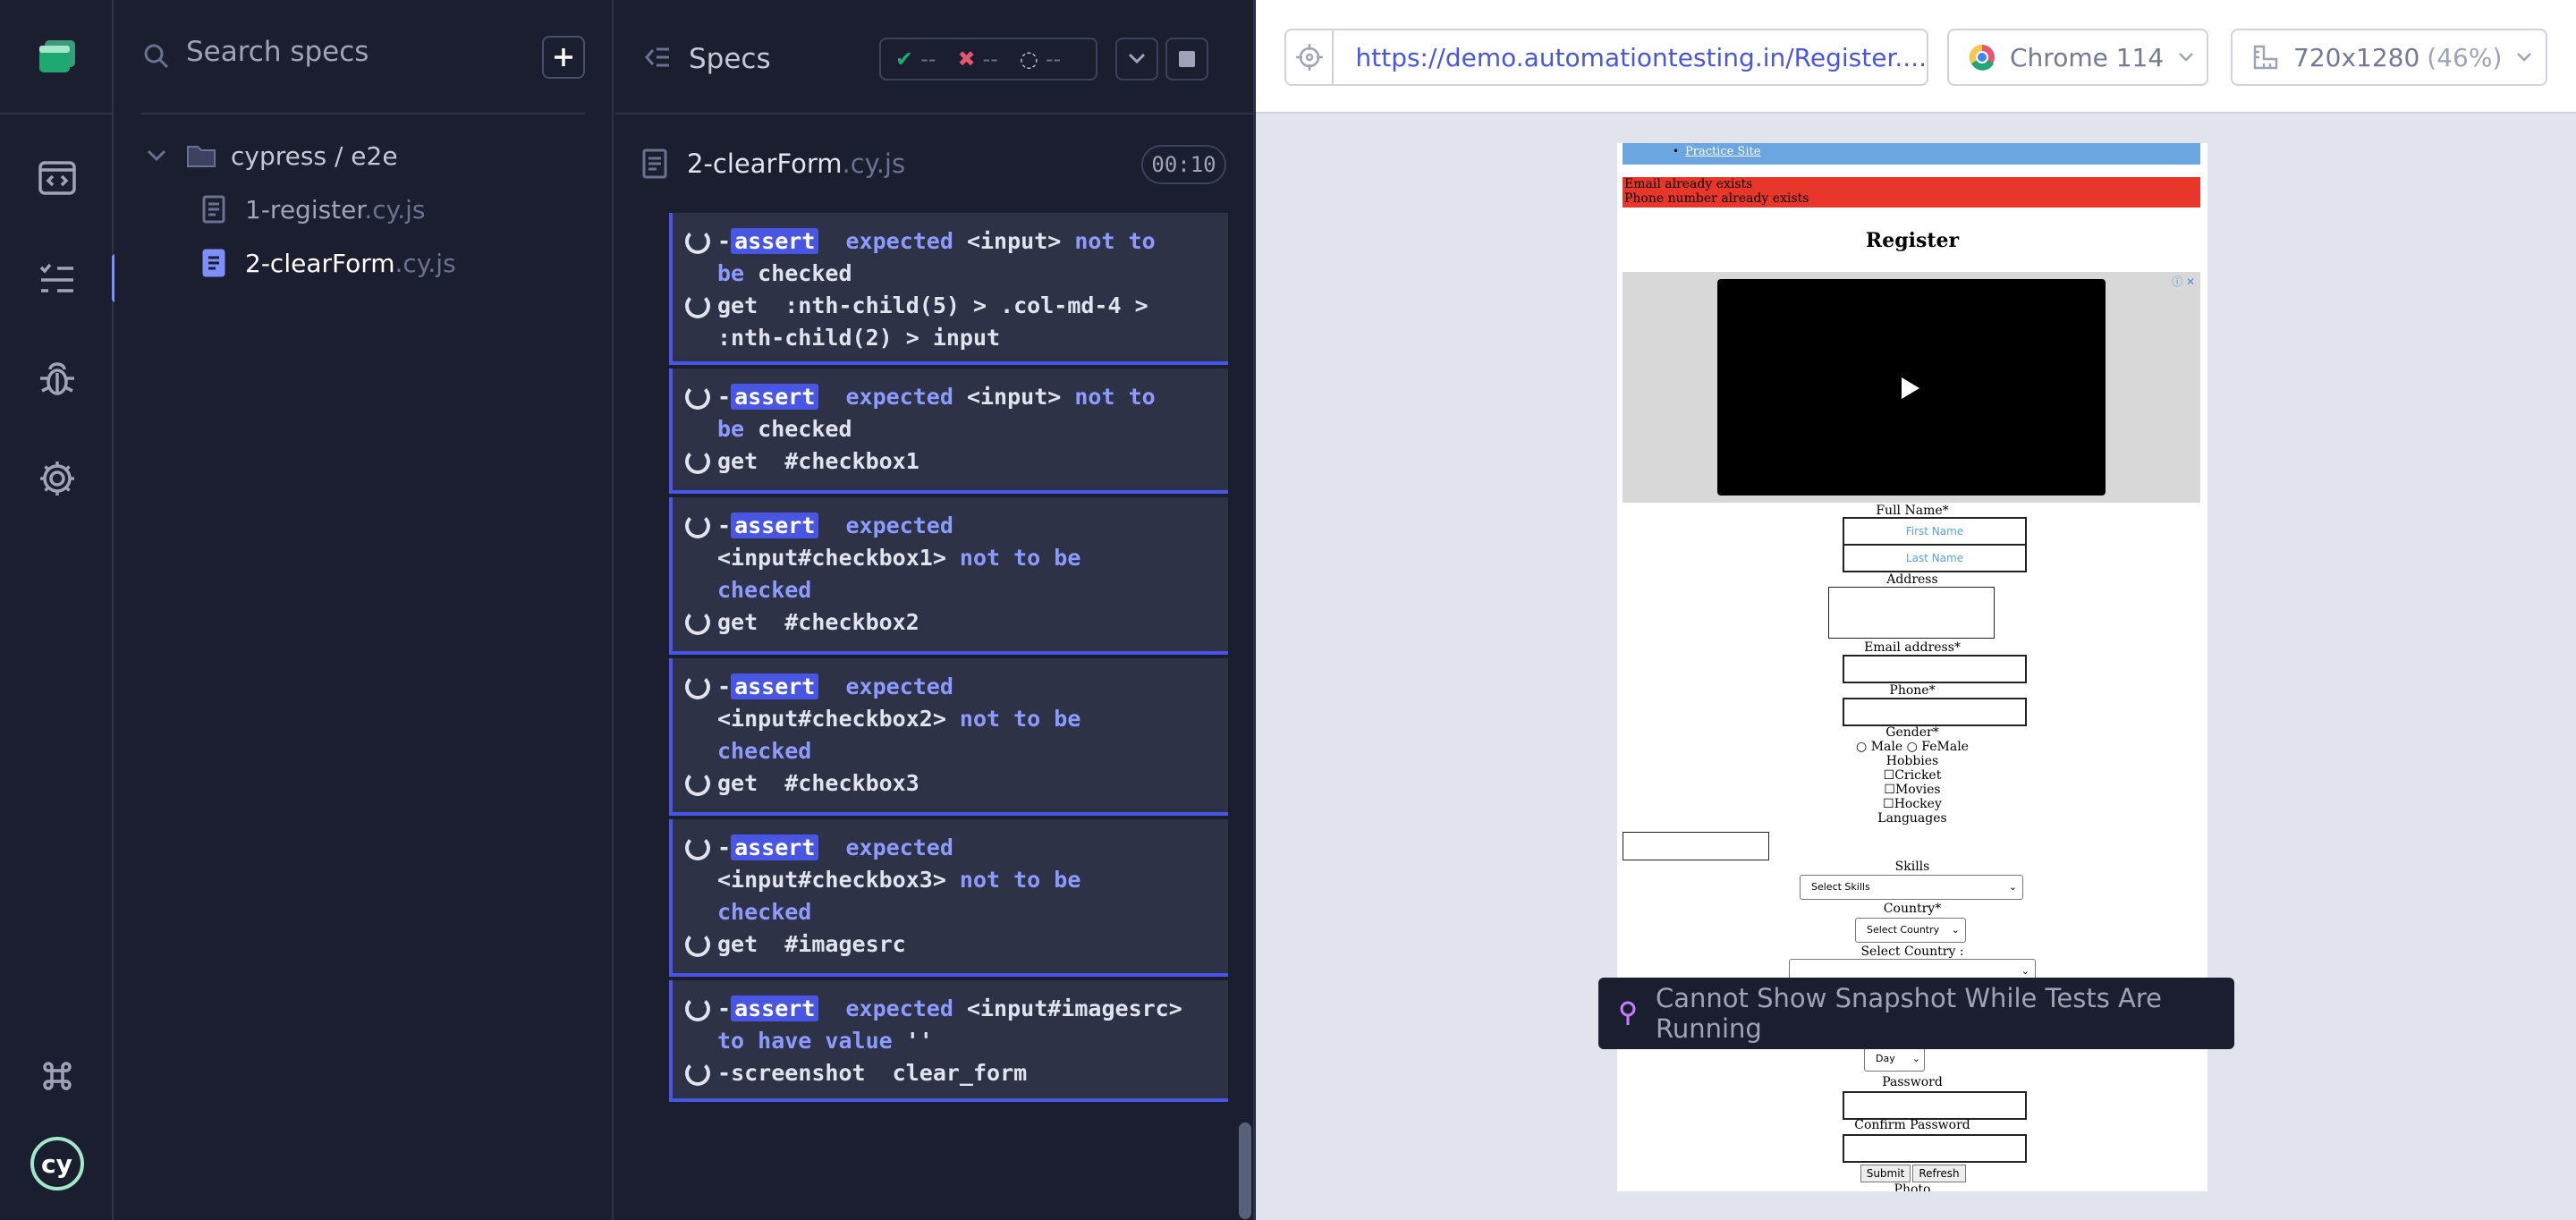  I want to click on skills-select: Select Skills ⌄, so click(1911, 887).